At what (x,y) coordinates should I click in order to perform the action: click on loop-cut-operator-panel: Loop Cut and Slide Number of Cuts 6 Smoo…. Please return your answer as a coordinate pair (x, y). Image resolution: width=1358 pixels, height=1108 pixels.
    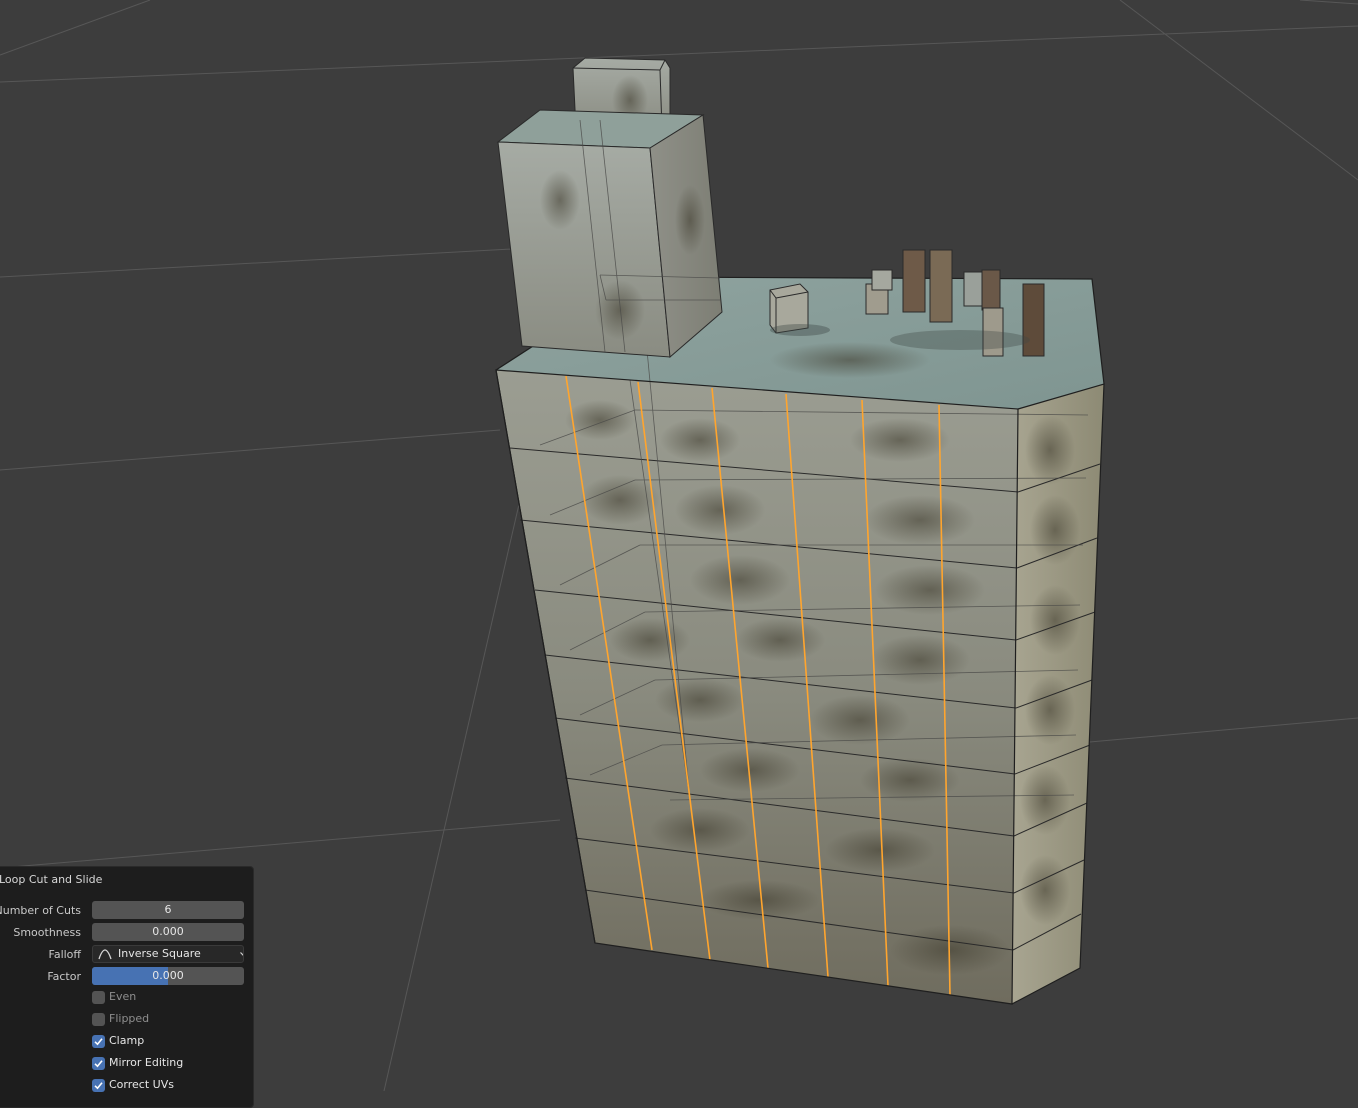
    Looking at the image, I should click on (127, 987).